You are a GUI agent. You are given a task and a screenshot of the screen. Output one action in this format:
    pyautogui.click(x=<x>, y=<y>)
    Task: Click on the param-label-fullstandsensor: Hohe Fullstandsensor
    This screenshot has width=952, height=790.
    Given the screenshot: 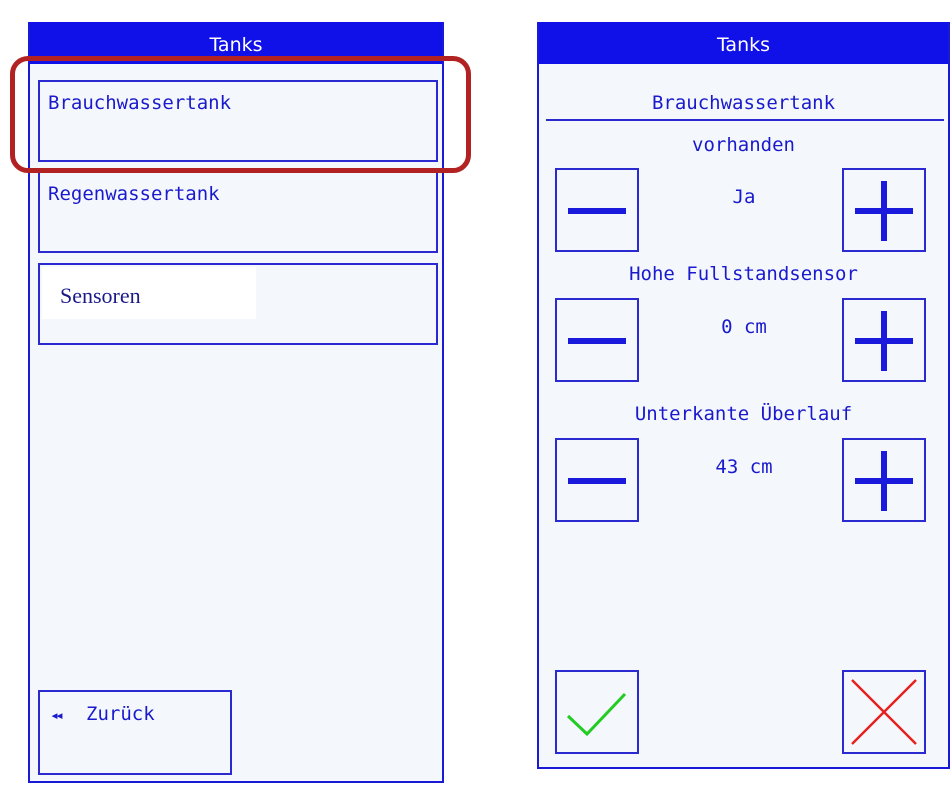 What is the action you would take?
    pyautogui.click(x=743, y=274)
    